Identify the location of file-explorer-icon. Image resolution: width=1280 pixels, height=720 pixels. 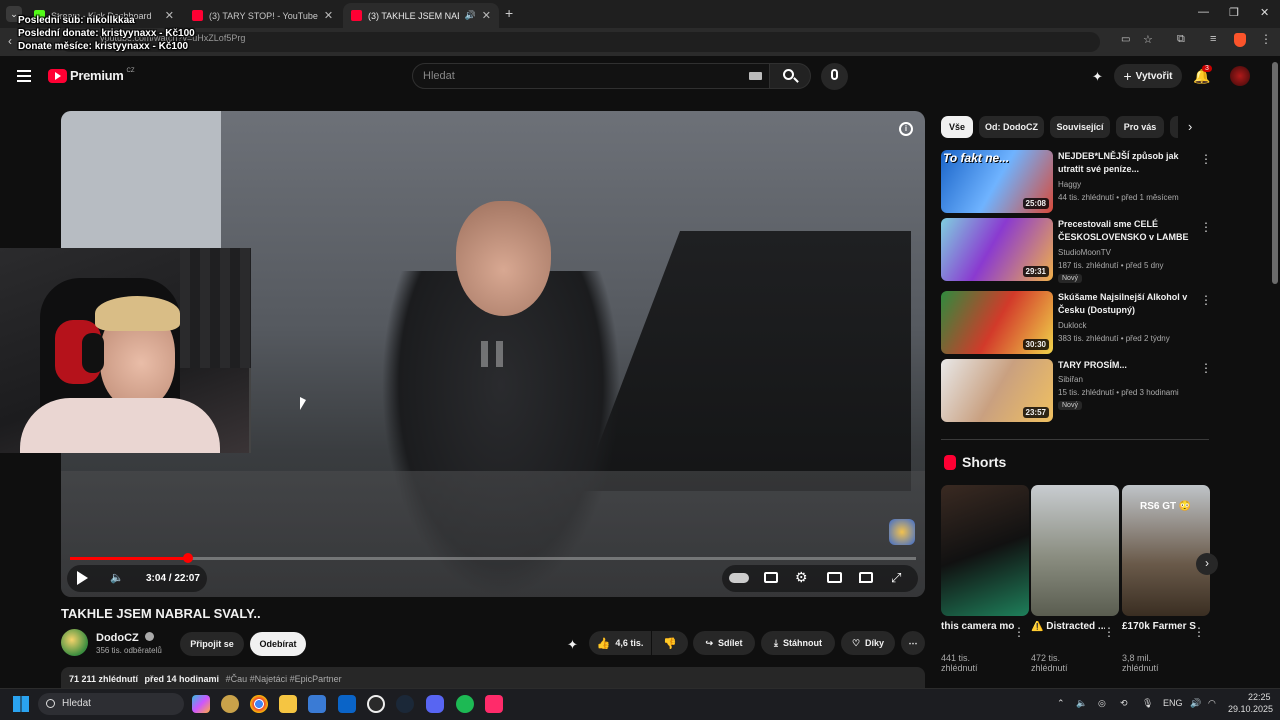
(288, 704).